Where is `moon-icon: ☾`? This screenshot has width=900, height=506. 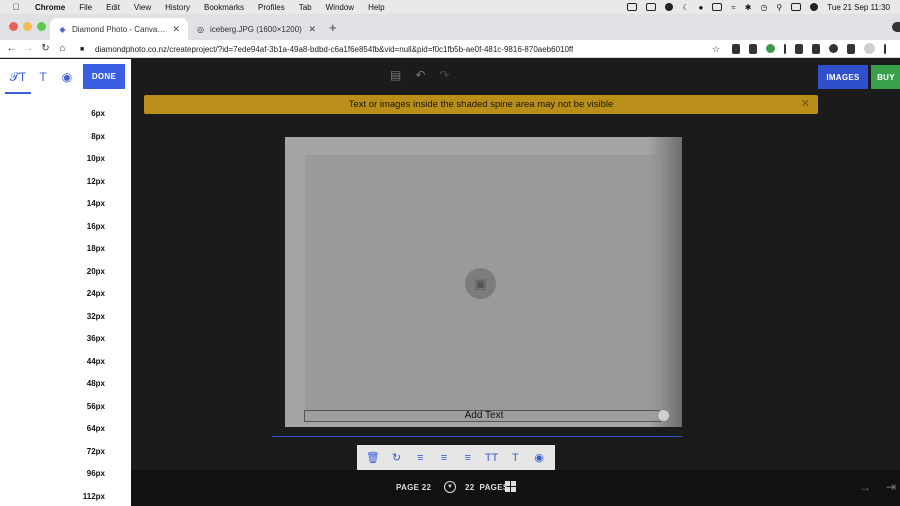 moon-icon: ☾ is located at coordinates (685, 7).